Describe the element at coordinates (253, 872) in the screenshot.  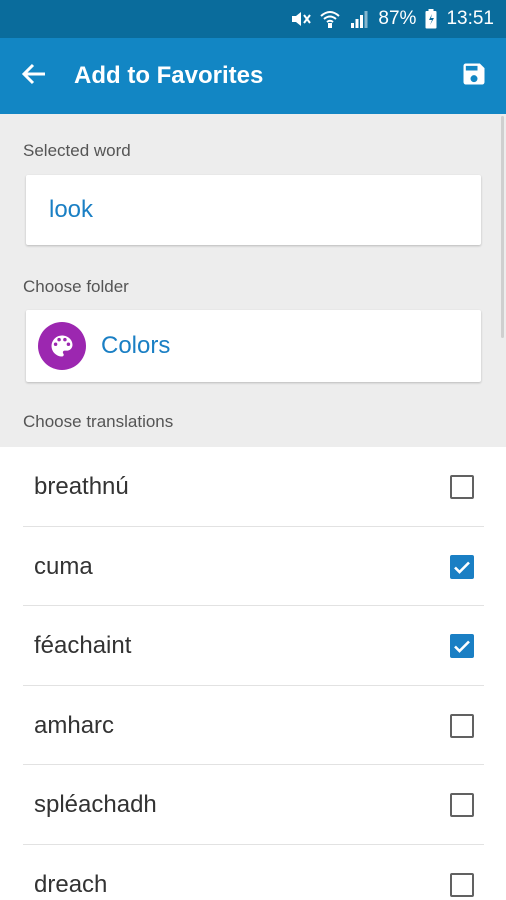
I see `translation-row: dreach` at that location.